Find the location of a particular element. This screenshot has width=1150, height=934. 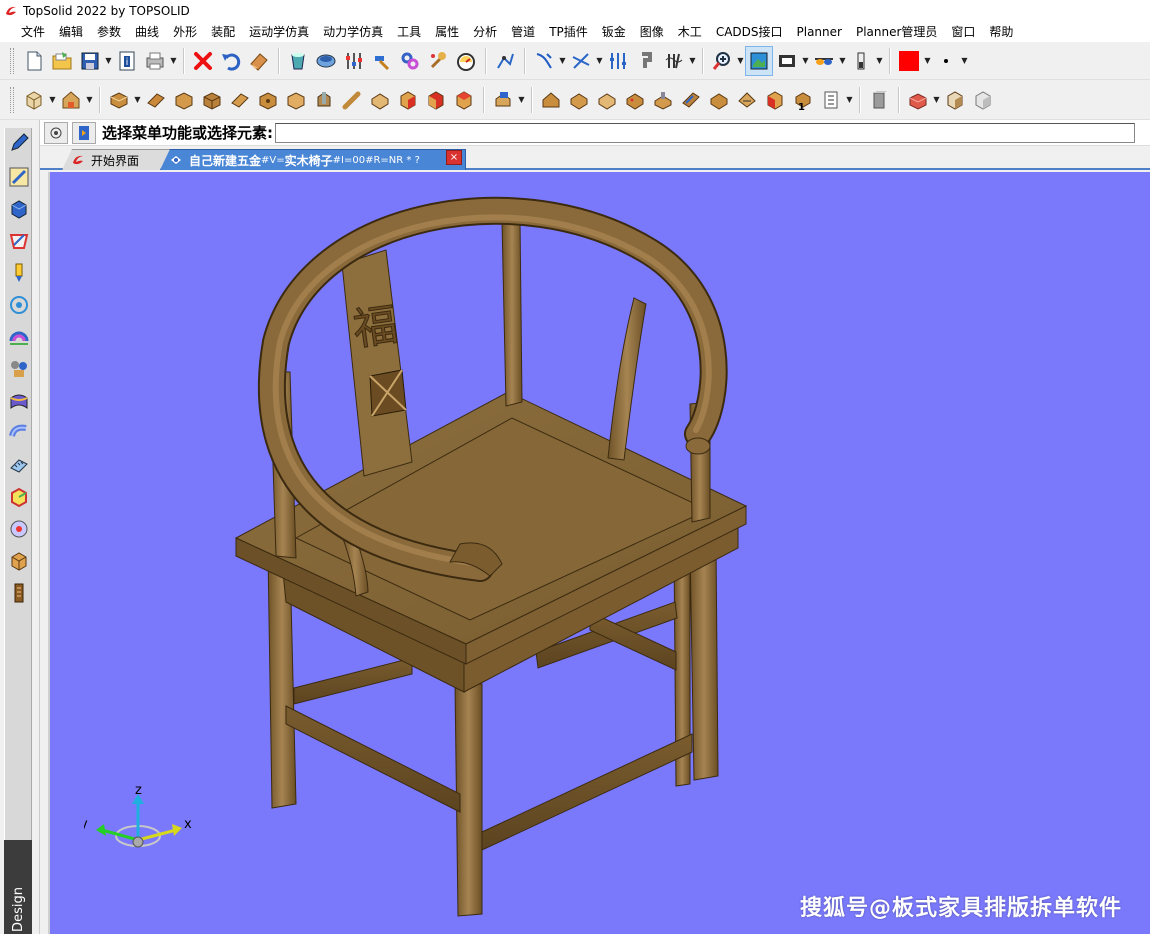

clip-dropdown-icon: ▼ is located at coordinates (692, 61).